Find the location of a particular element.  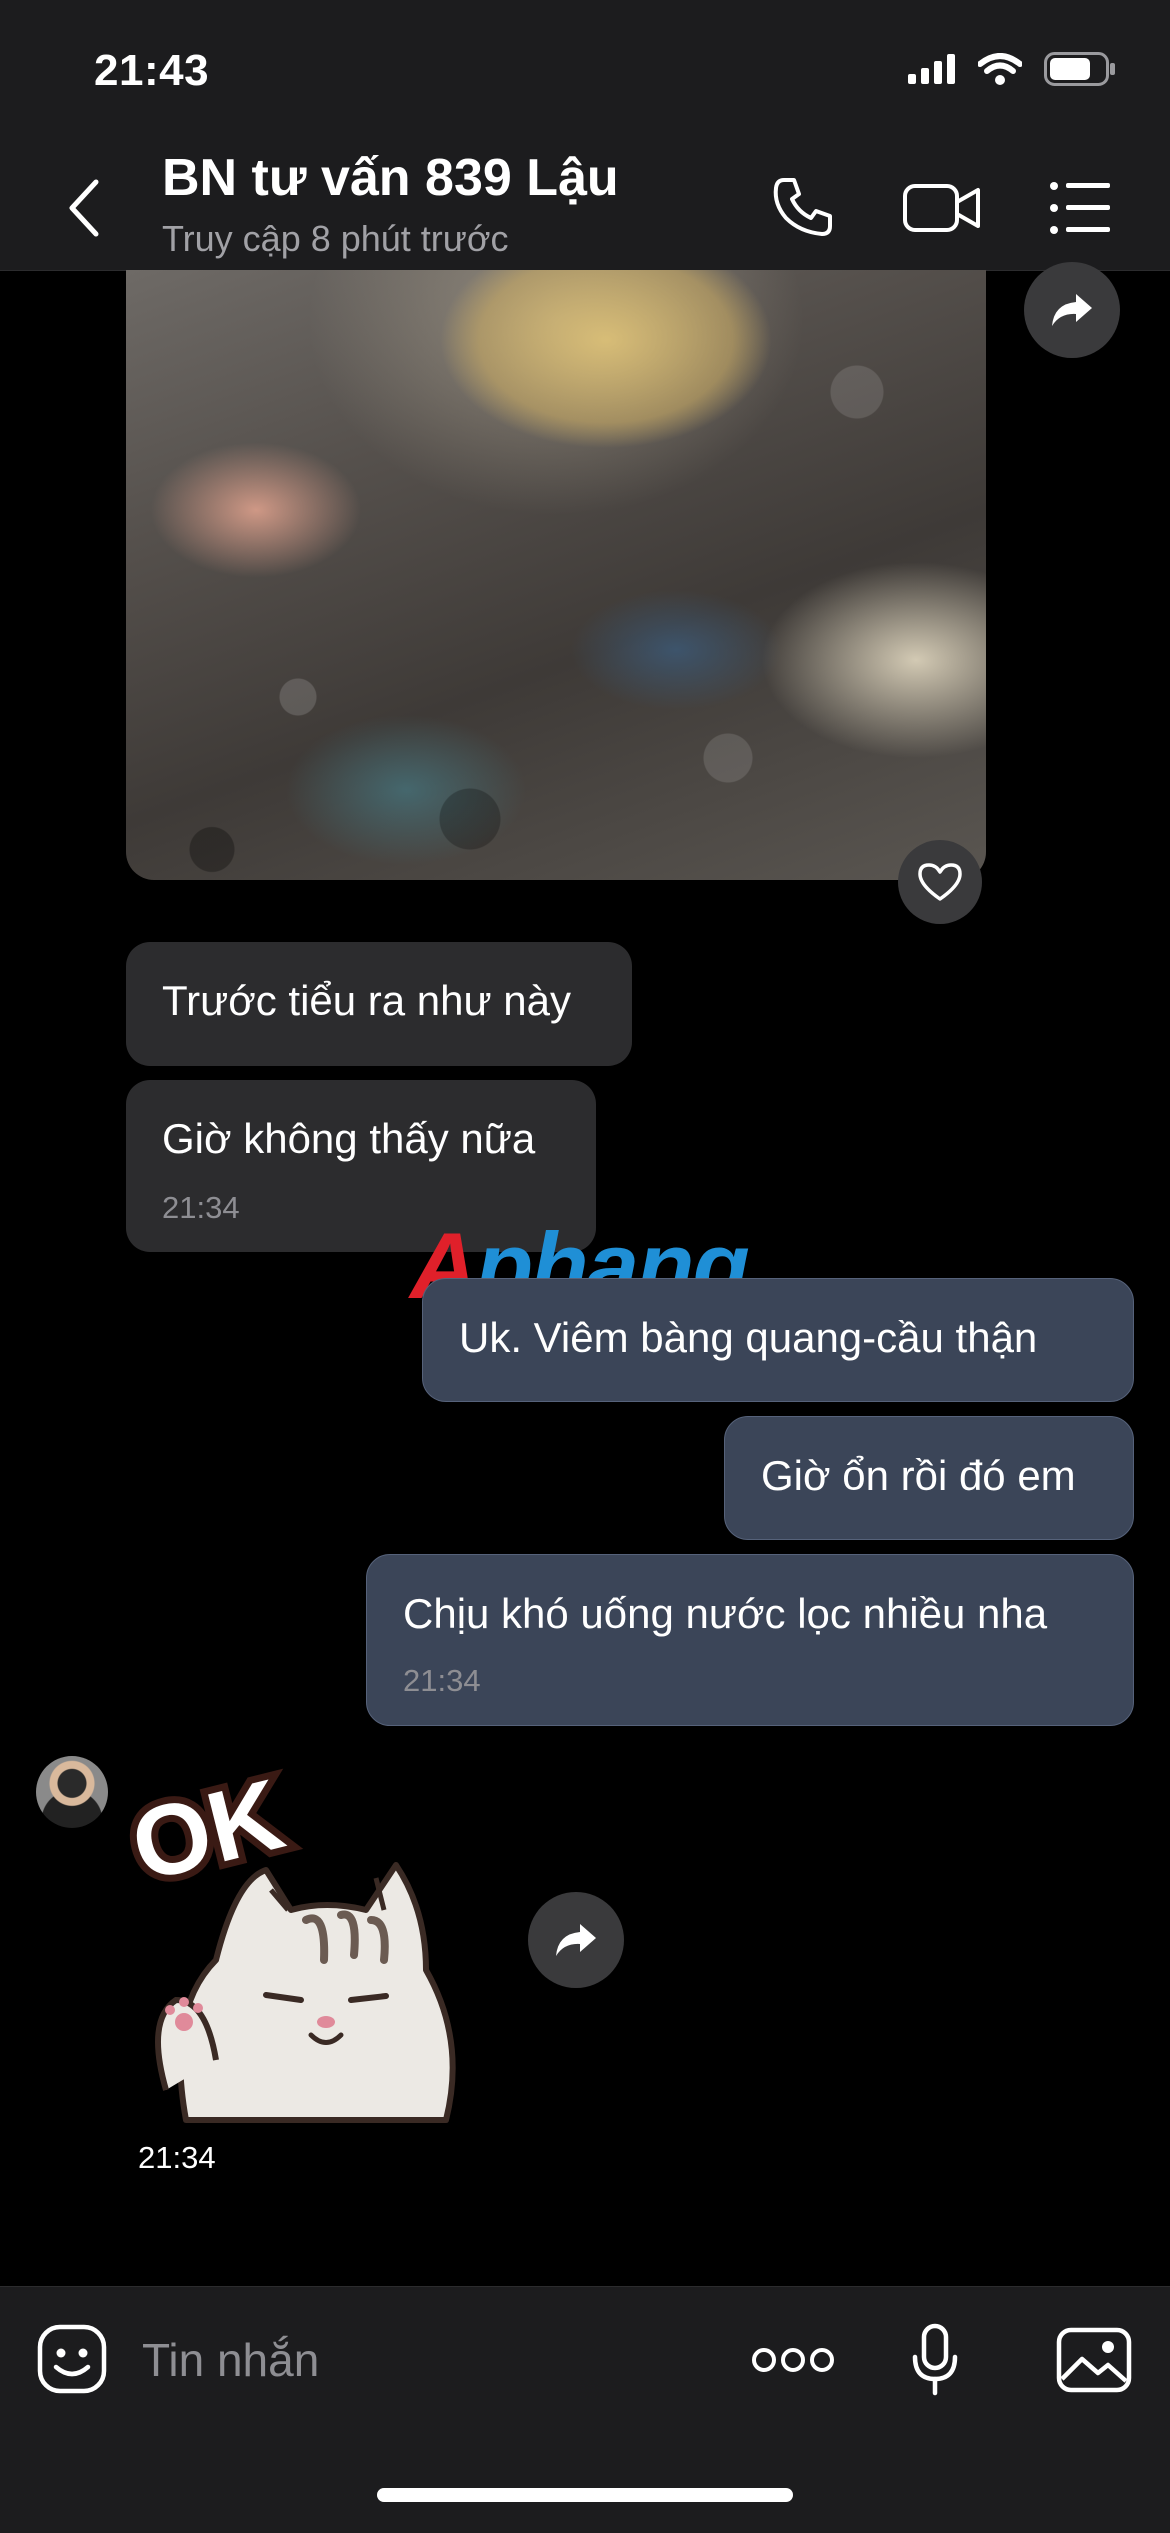

microphone-icon is located at coordinates (935, 2360).